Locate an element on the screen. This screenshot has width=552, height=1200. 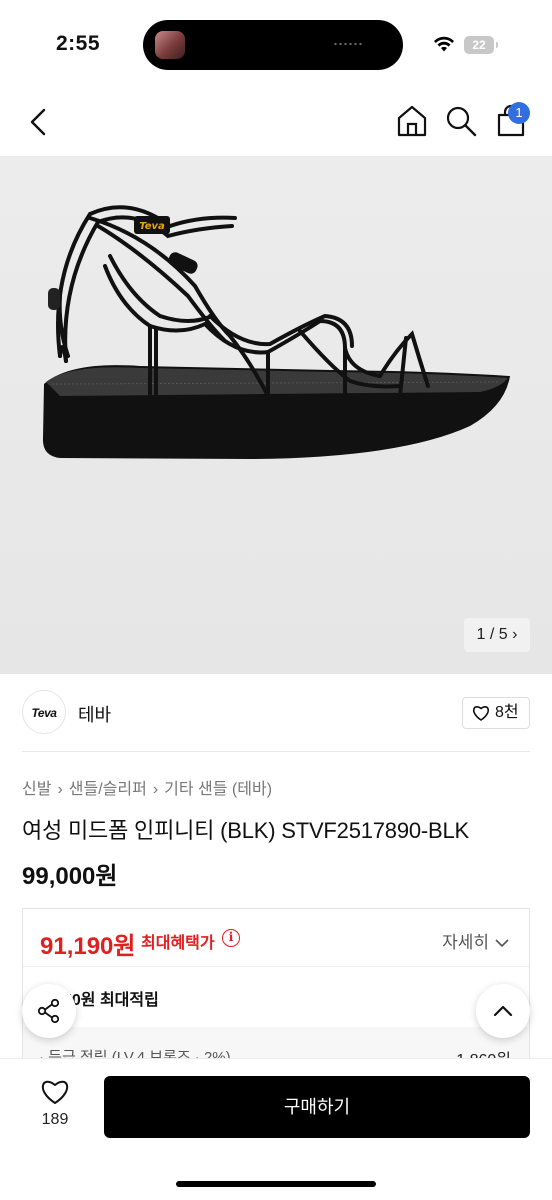
brand-name: 테바 is located at coordinates (94, 714).